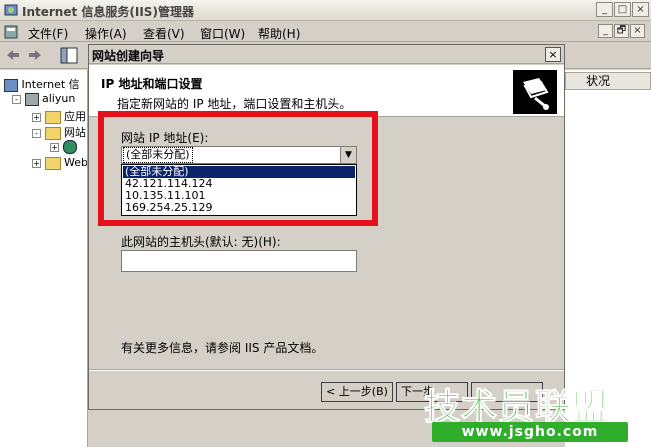 This screenshot has width=651, height=447. Describe the element at coordinates (279, 33) in the screenshot. I see `menu-help: 帮助(H)` at that location.